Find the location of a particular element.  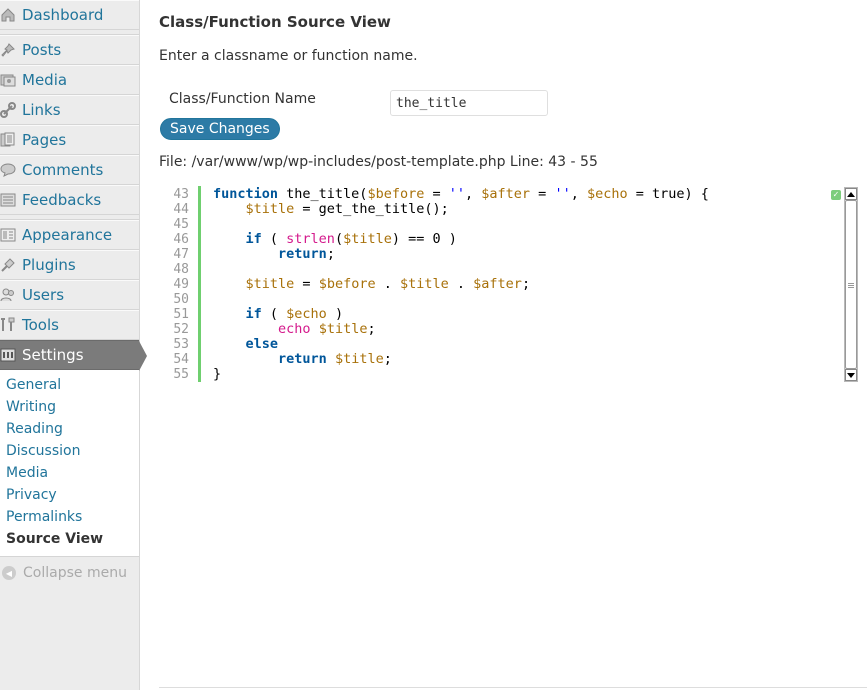

code-line: return; is located at coordinates (306, 254).